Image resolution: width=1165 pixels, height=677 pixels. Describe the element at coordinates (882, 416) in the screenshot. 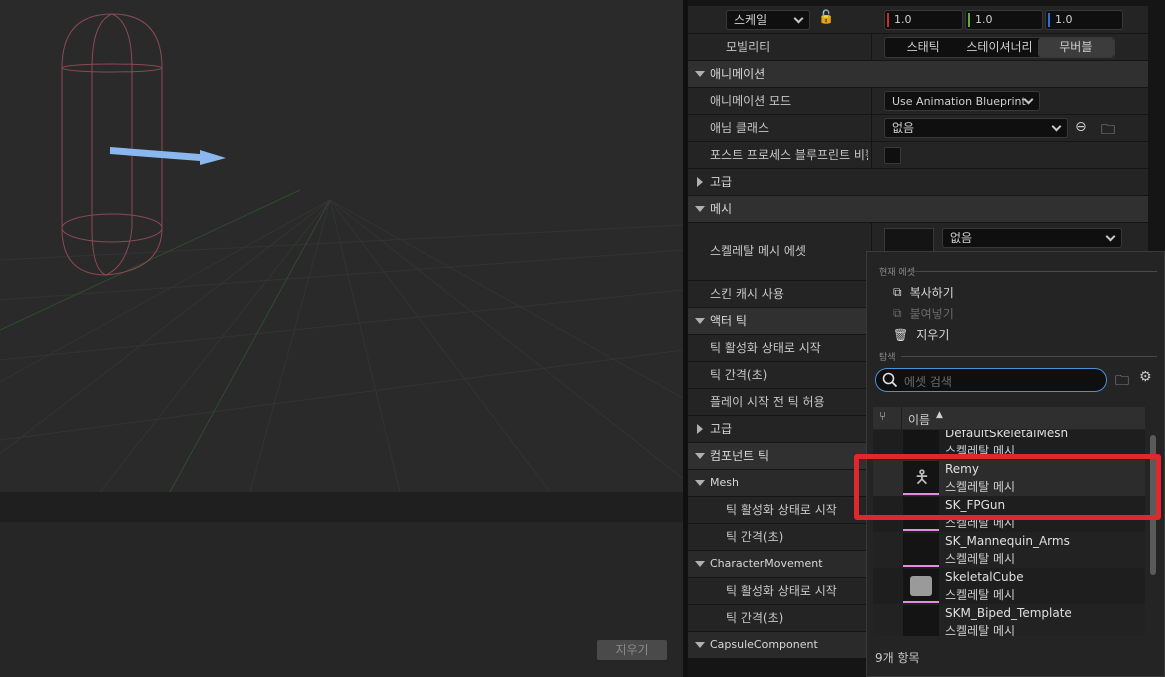

I see `source-control-icon: ⑂` at that location.